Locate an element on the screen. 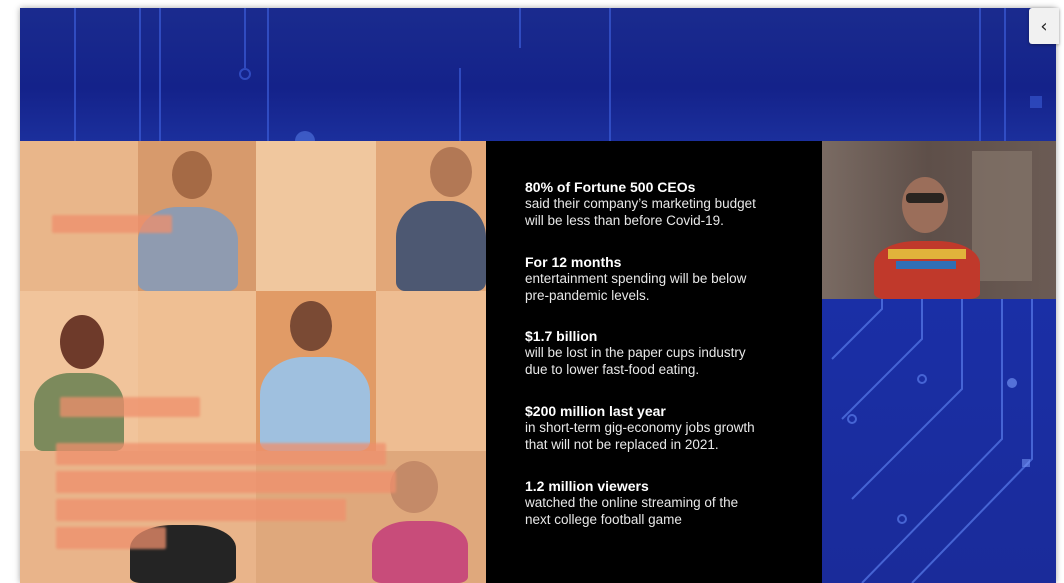 The image size is (1064, 583). circuit-decoration is located at coordinates (939, 441).